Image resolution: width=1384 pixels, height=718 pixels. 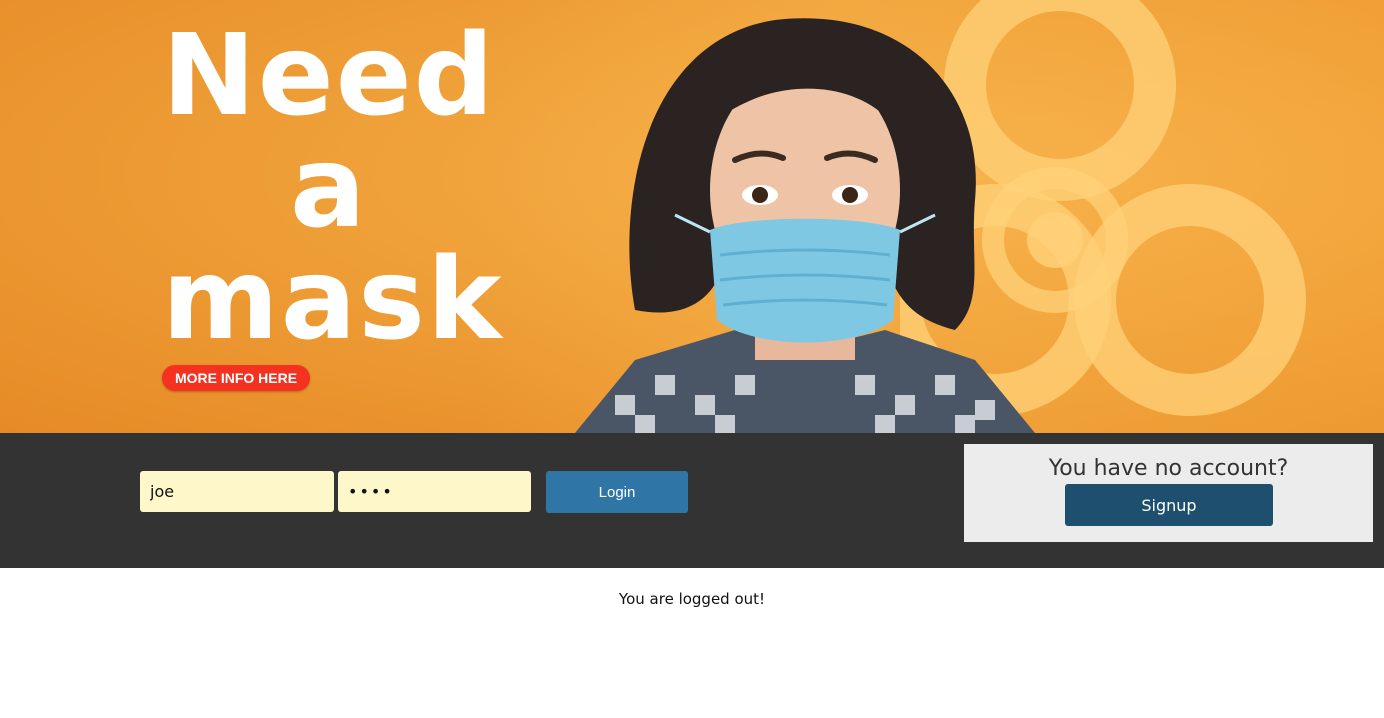 What do you see at coordinates (237, 491) in the screenshot?
I see `username-input` at bounding box center [237, 491].